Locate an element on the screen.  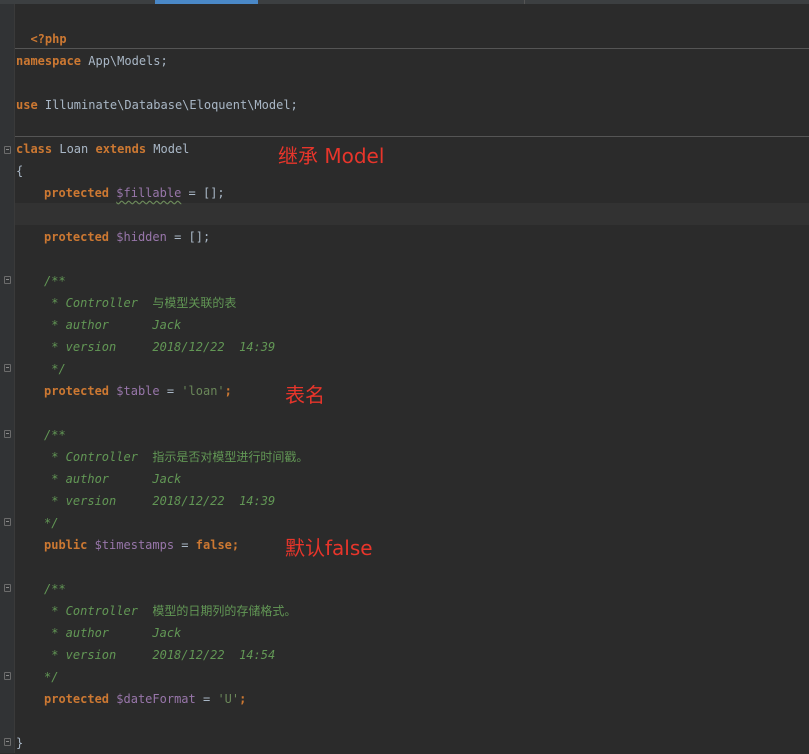
code-line-brace-open: { is located at coordinates (19, 171).